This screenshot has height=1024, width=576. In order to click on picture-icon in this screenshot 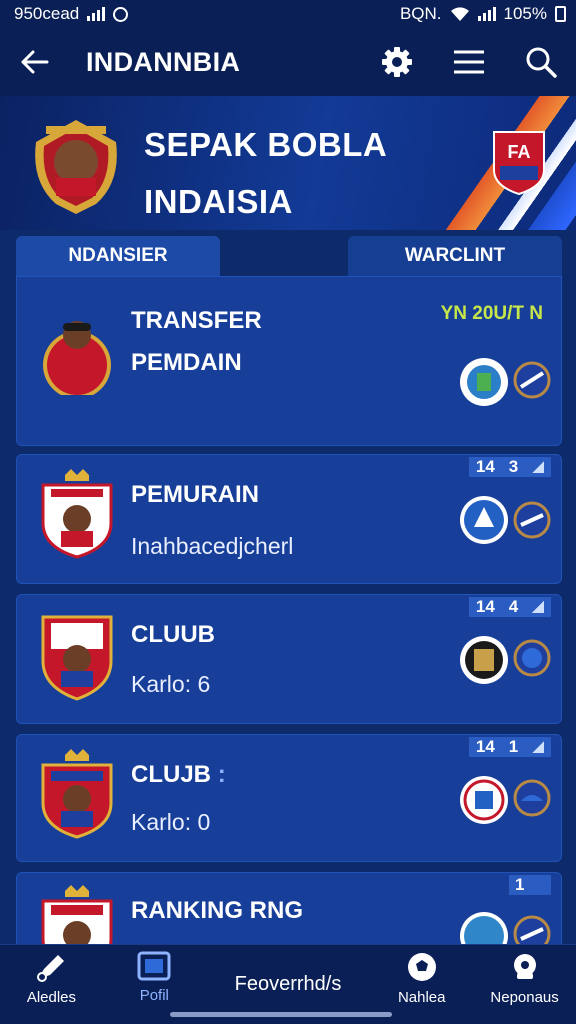, I will do `click(154, 966)`.